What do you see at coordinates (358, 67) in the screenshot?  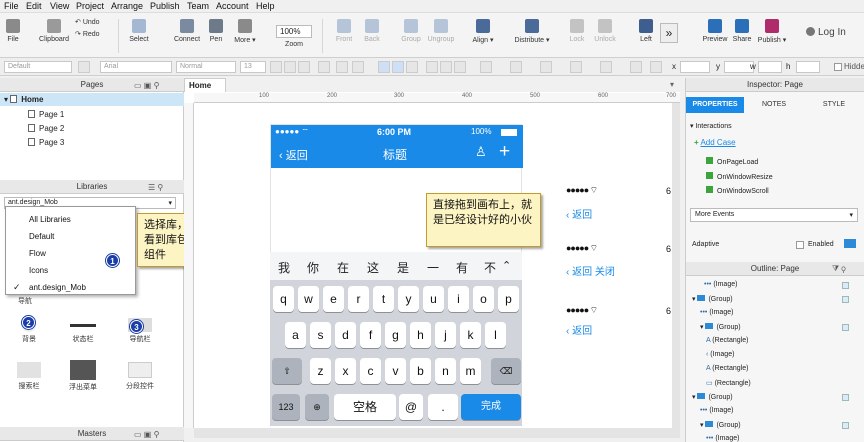 I see `bullet-icon` at bounding box center [358, 67].